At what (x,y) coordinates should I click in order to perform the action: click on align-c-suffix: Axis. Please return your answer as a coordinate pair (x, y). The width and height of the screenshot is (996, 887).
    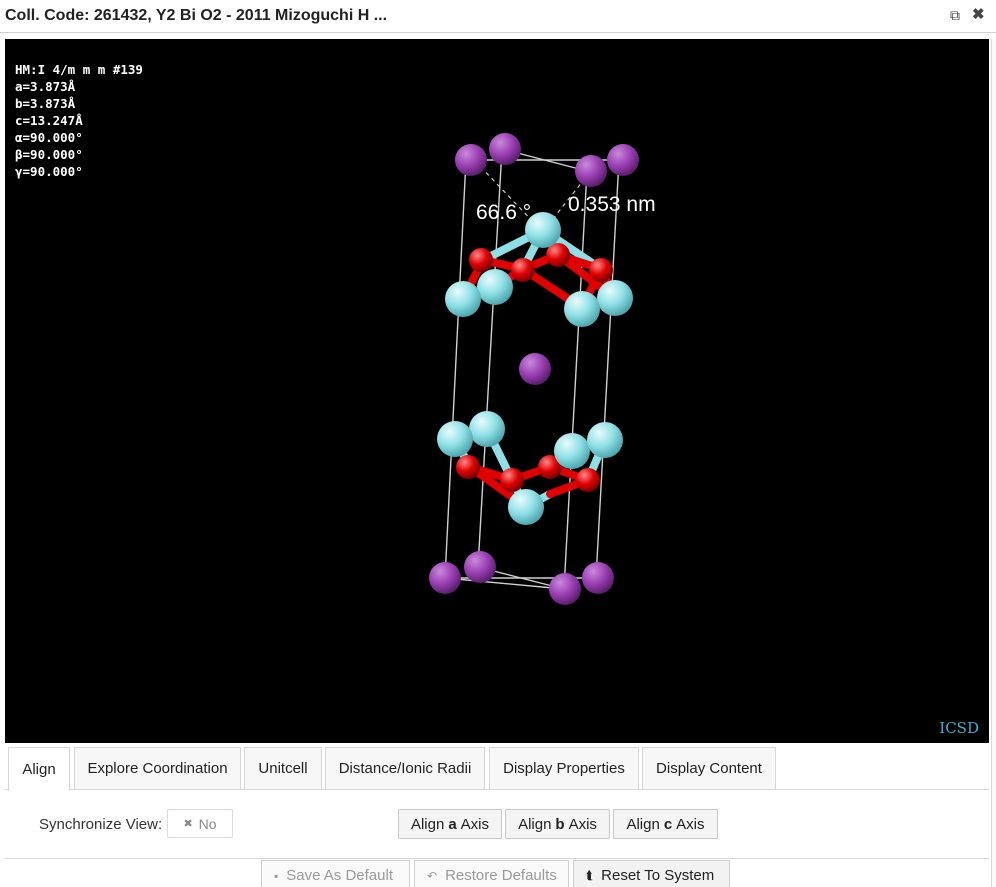
    Looking at the image, I should click on (690, 824).